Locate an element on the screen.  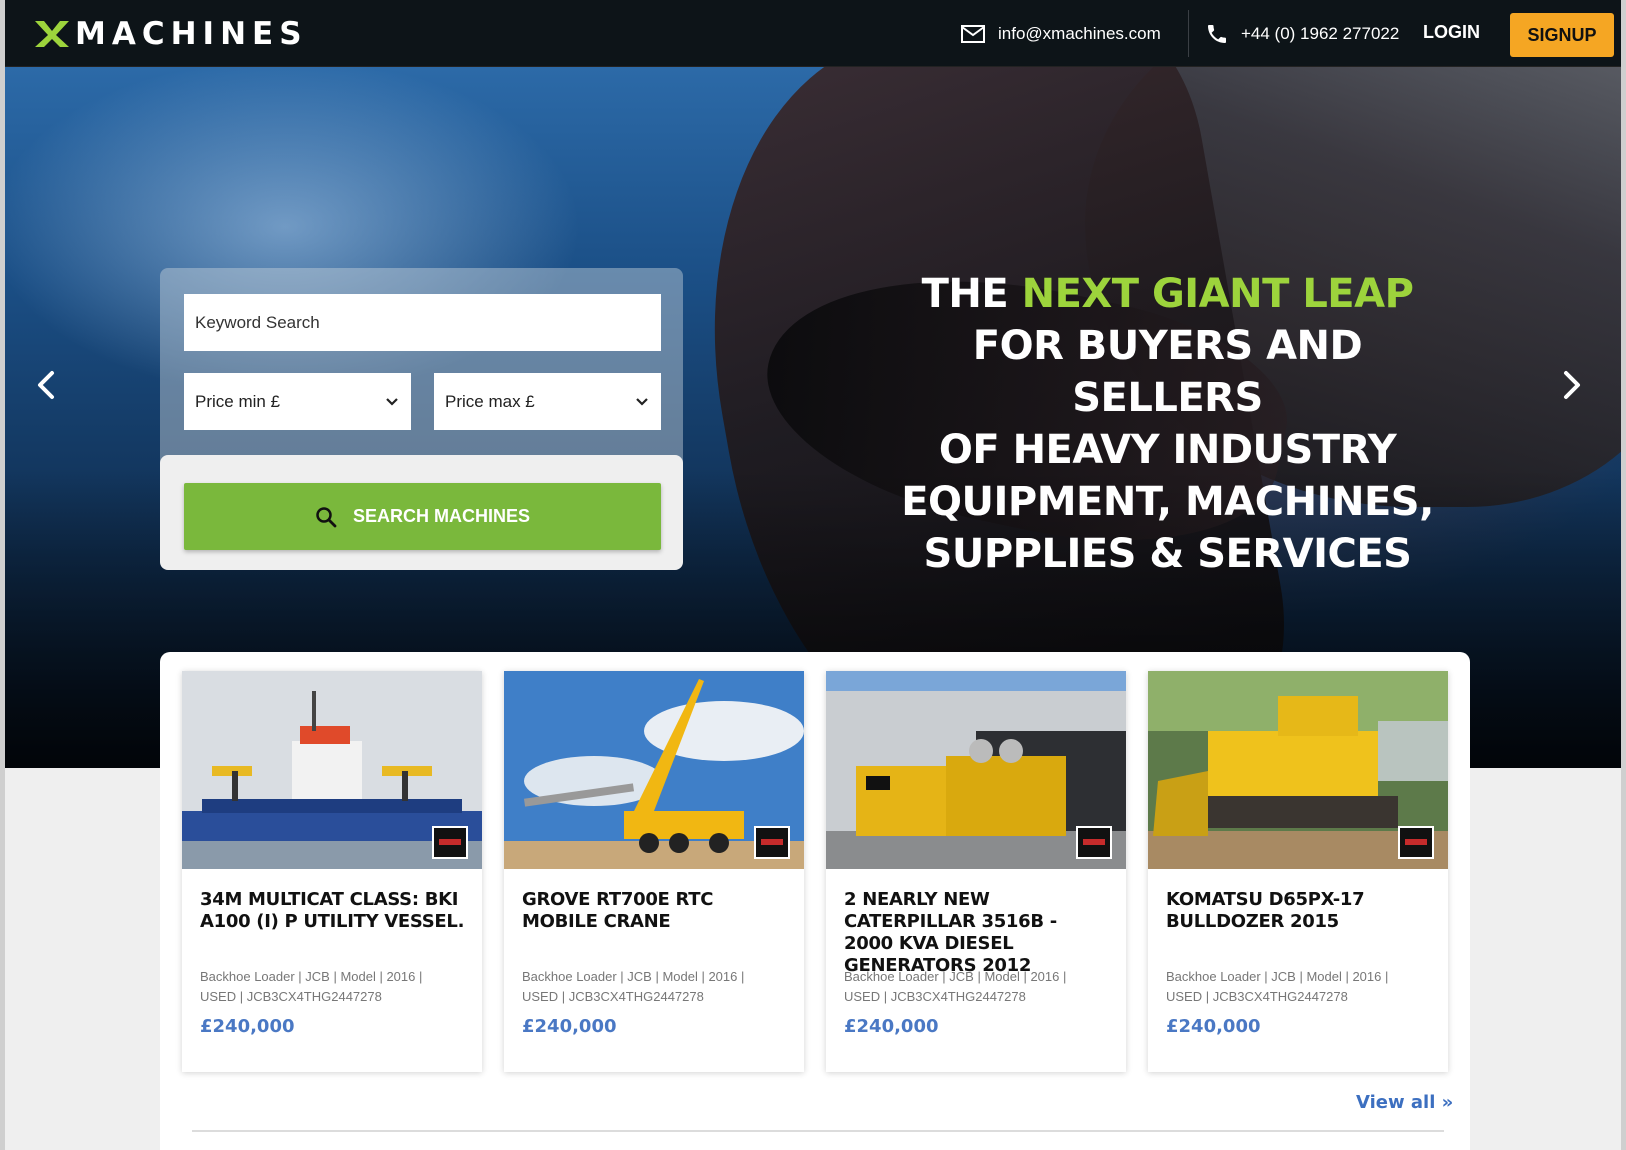
login-link: LOGIN is located at coordinates (1451, 32).